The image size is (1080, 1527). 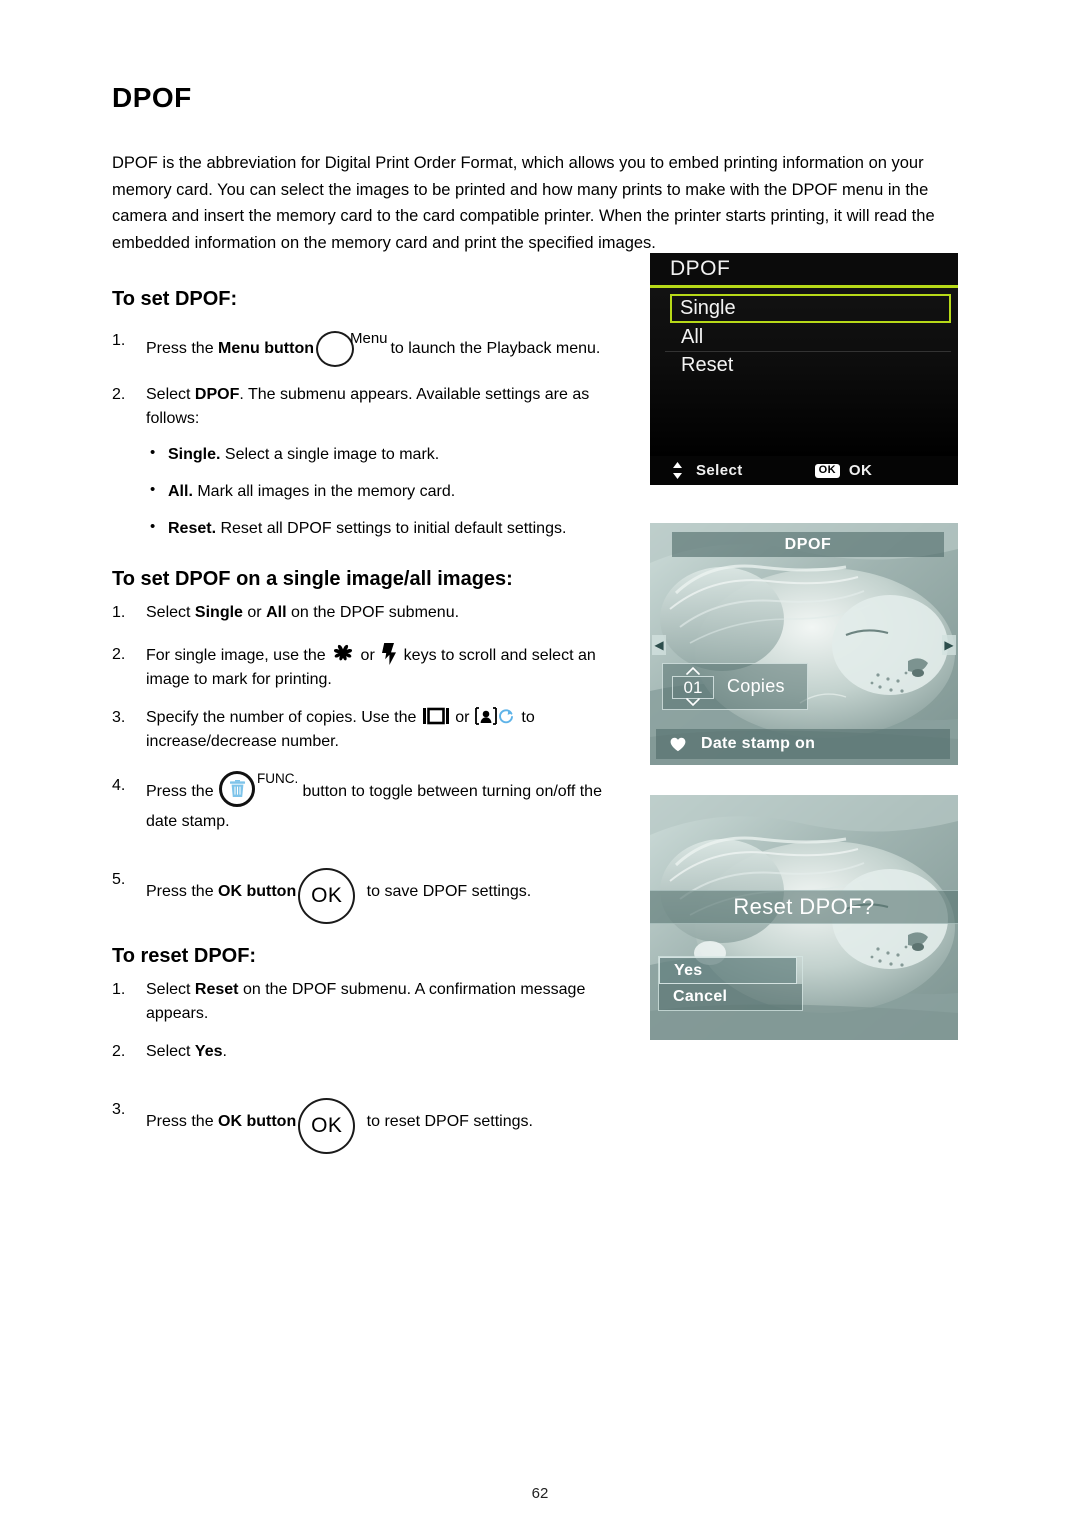 What do you see at coordinates (389, 653) in the screenshot?
I see `flash-icon` at bounding box center [389, 653].